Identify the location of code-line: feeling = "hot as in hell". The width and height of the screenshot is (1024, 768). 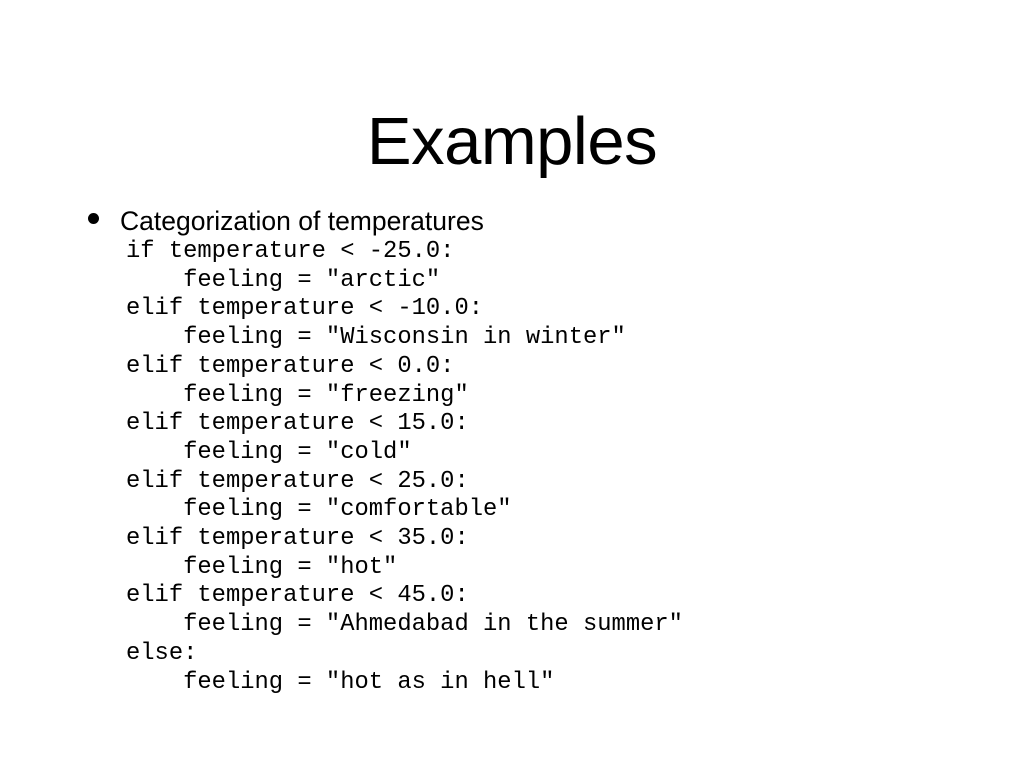
(340, 682).